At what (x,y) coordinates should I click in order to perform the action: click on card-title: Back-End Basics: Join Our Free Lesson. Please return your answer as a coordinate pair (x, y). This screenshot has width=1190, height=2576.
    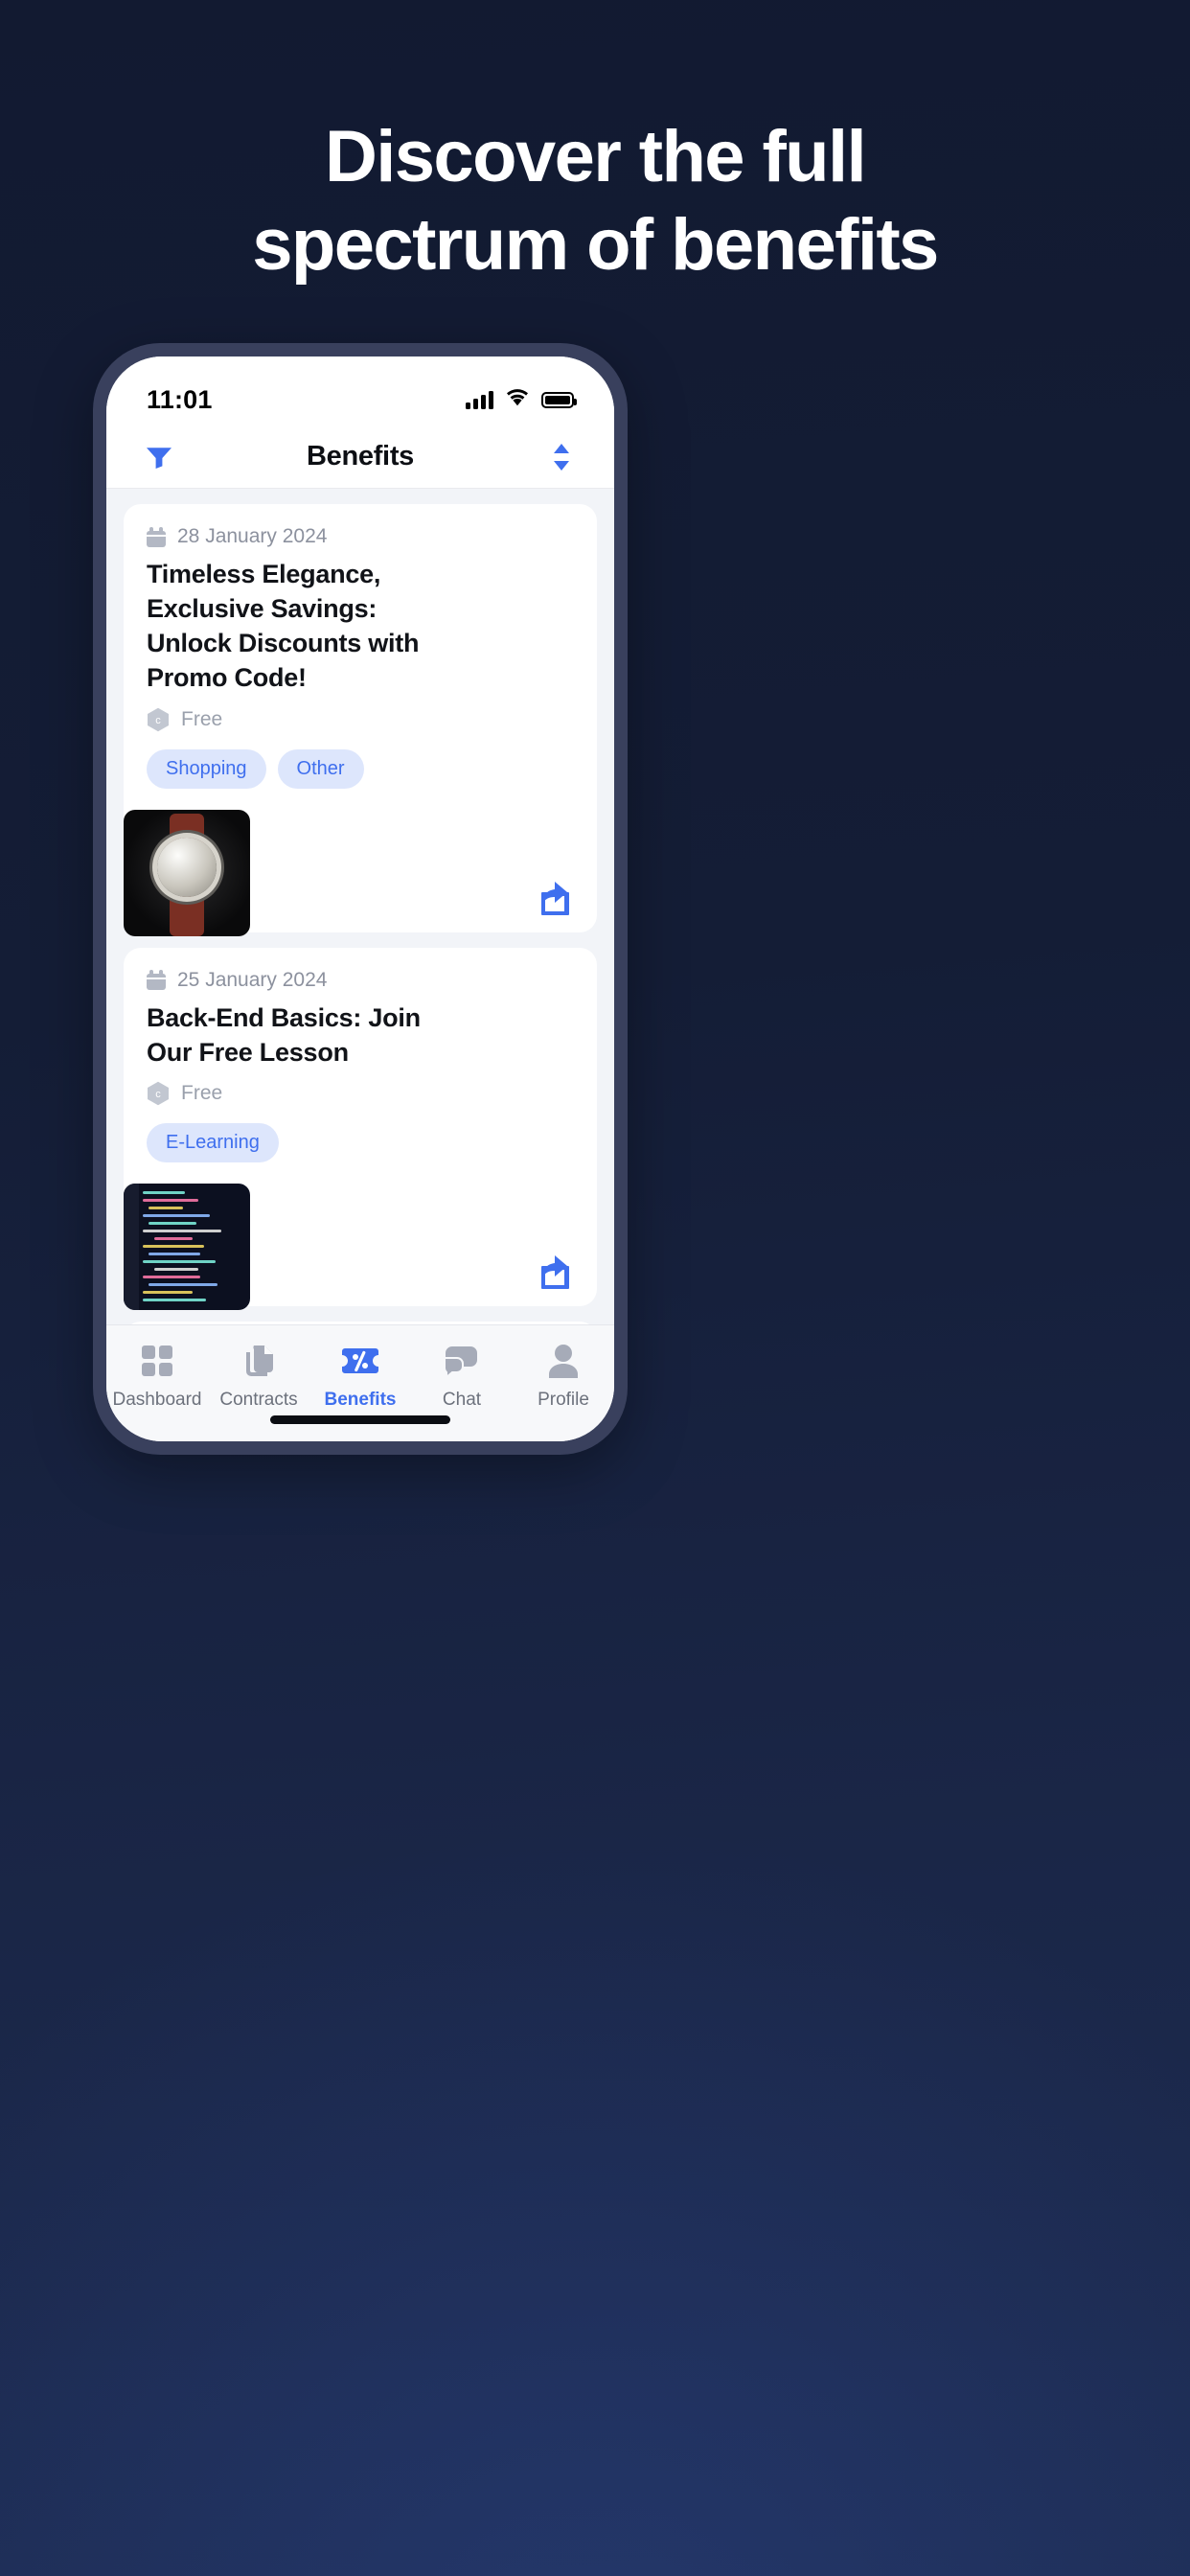
    Looking at the image, I should click on (284, 1034).